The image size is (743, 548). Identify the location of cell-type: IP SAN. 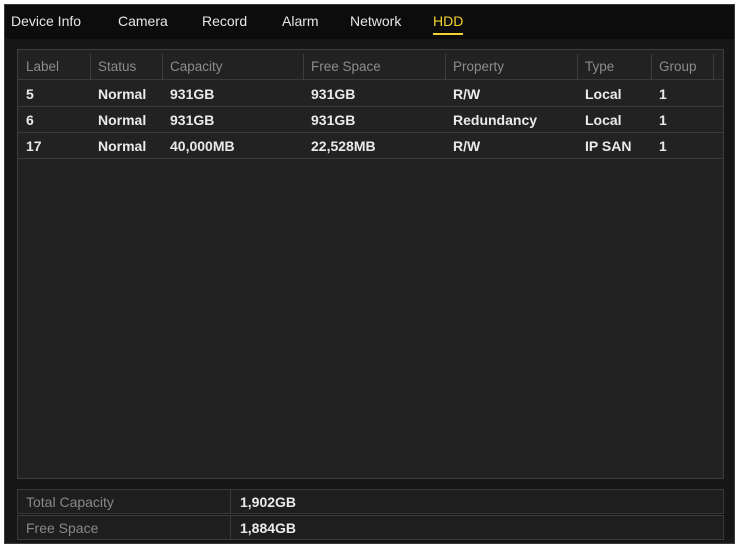
(608, 146).